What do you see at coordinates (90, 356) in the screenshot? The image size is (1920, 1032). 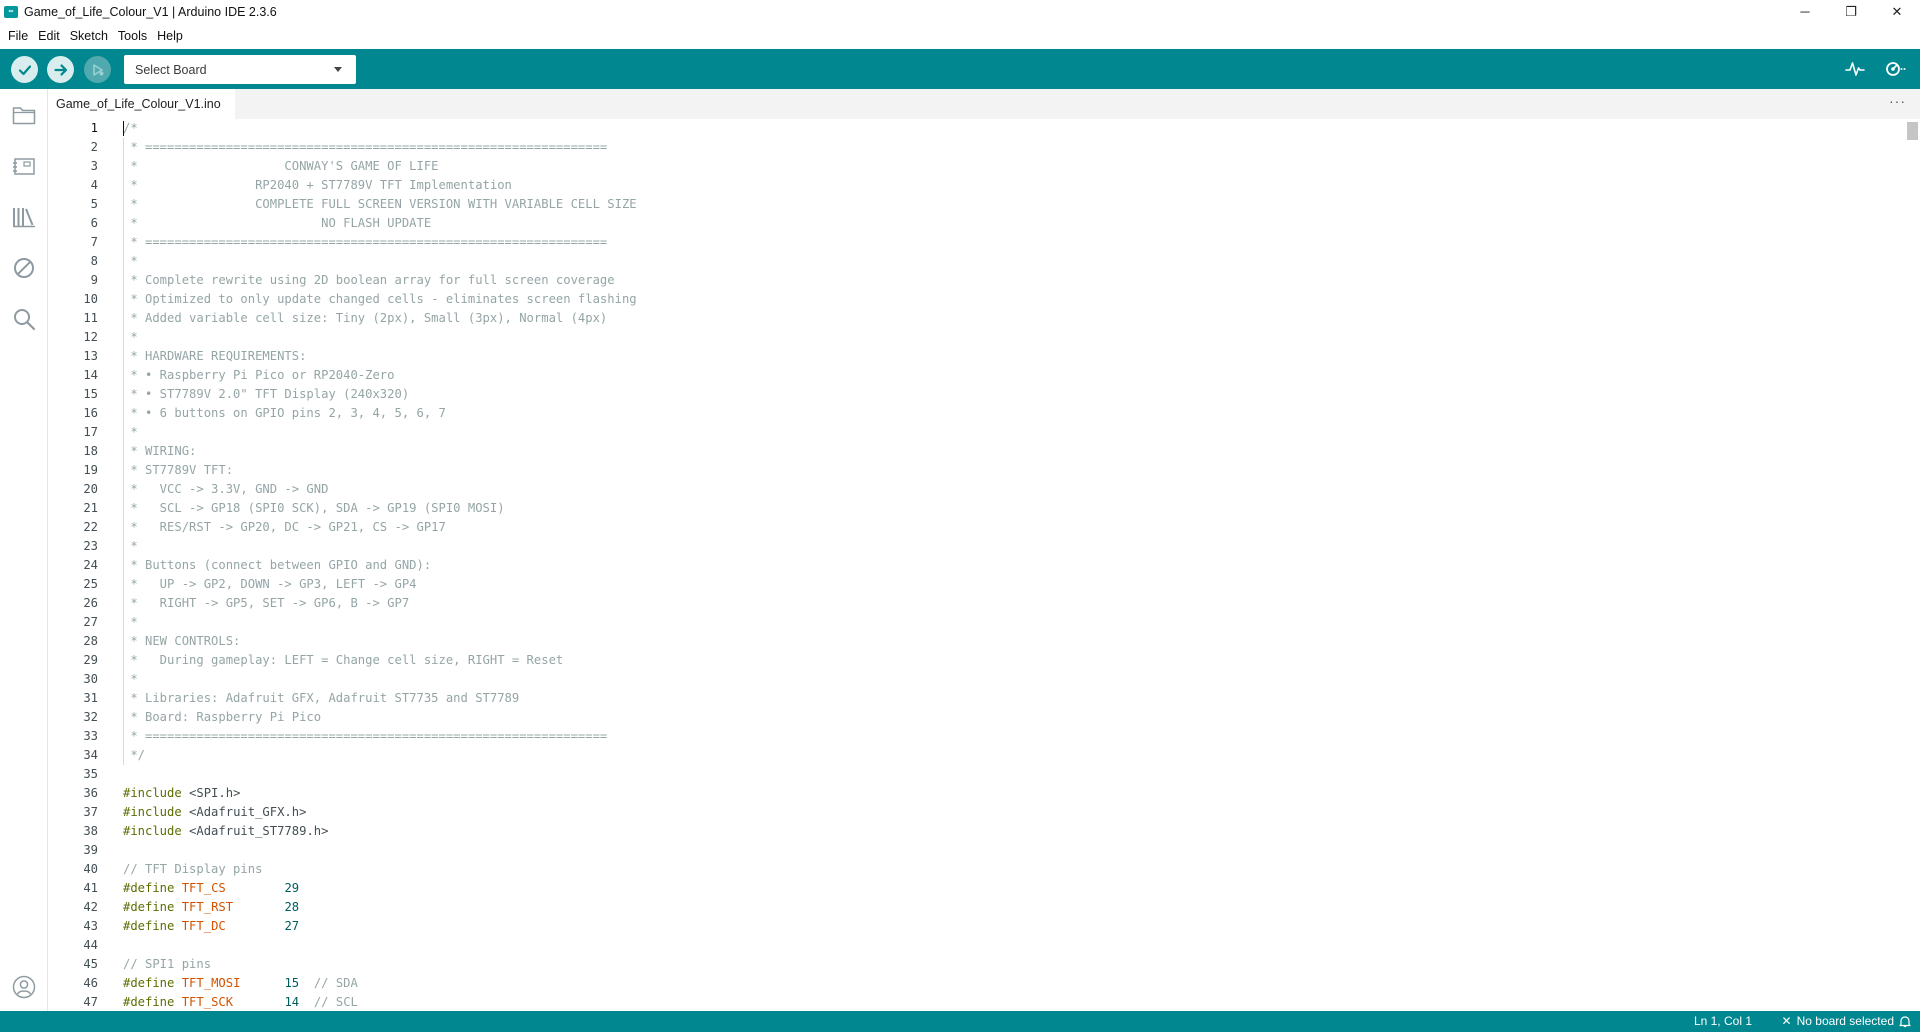 I see `line-number: 13` at bounding box center [90, 356].